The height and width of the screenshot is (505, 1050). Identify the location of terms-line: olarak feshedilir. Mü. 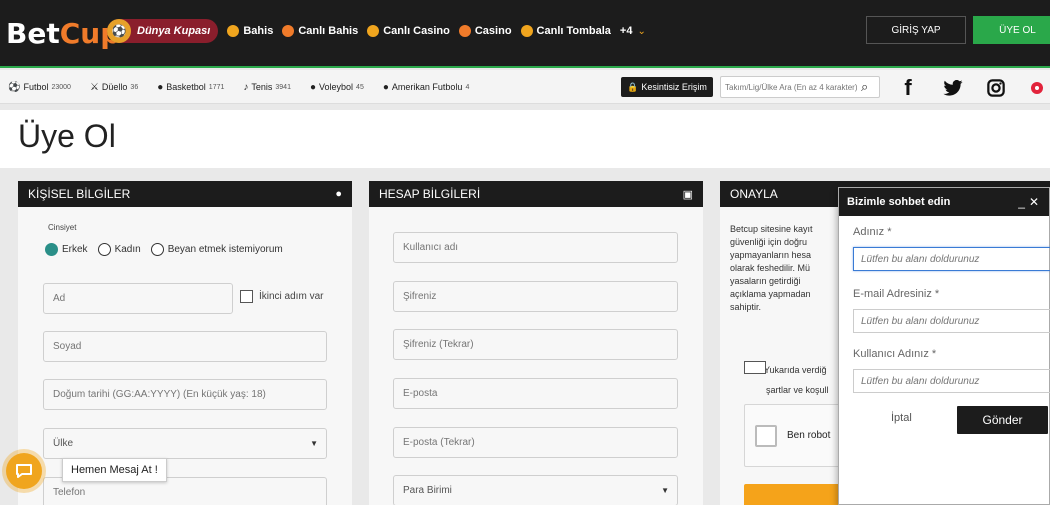
(770, 268).